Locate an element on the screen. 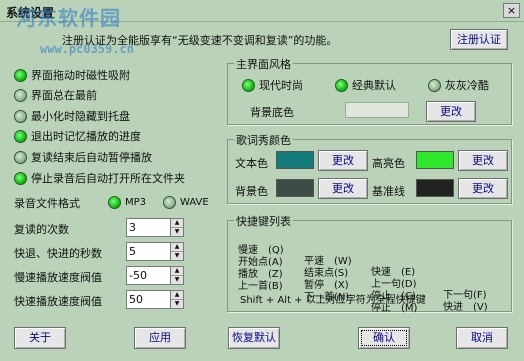 This screenshot has height=361, width=524. apply-button: 应用 is located at coordinates (160, 338).